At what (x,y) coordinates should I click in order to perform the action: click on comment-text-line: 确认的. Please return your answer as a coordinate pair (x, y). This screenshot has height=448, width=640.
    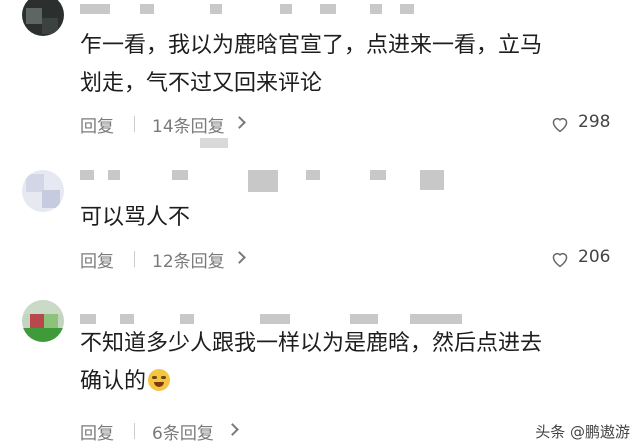
    Looking at the image, I should click on (350, 382).